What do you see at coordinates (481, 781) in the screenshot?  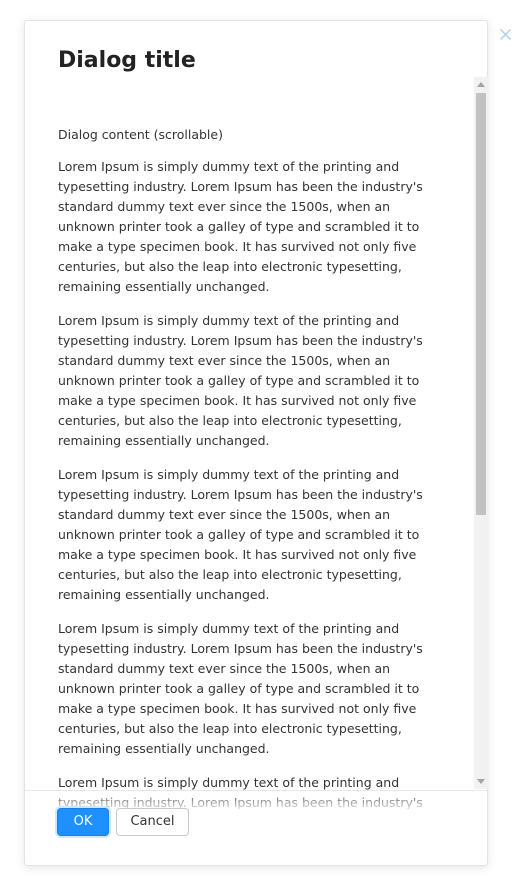 I see `scroll-down-arrow-icon` at bounding box center [481, 781].